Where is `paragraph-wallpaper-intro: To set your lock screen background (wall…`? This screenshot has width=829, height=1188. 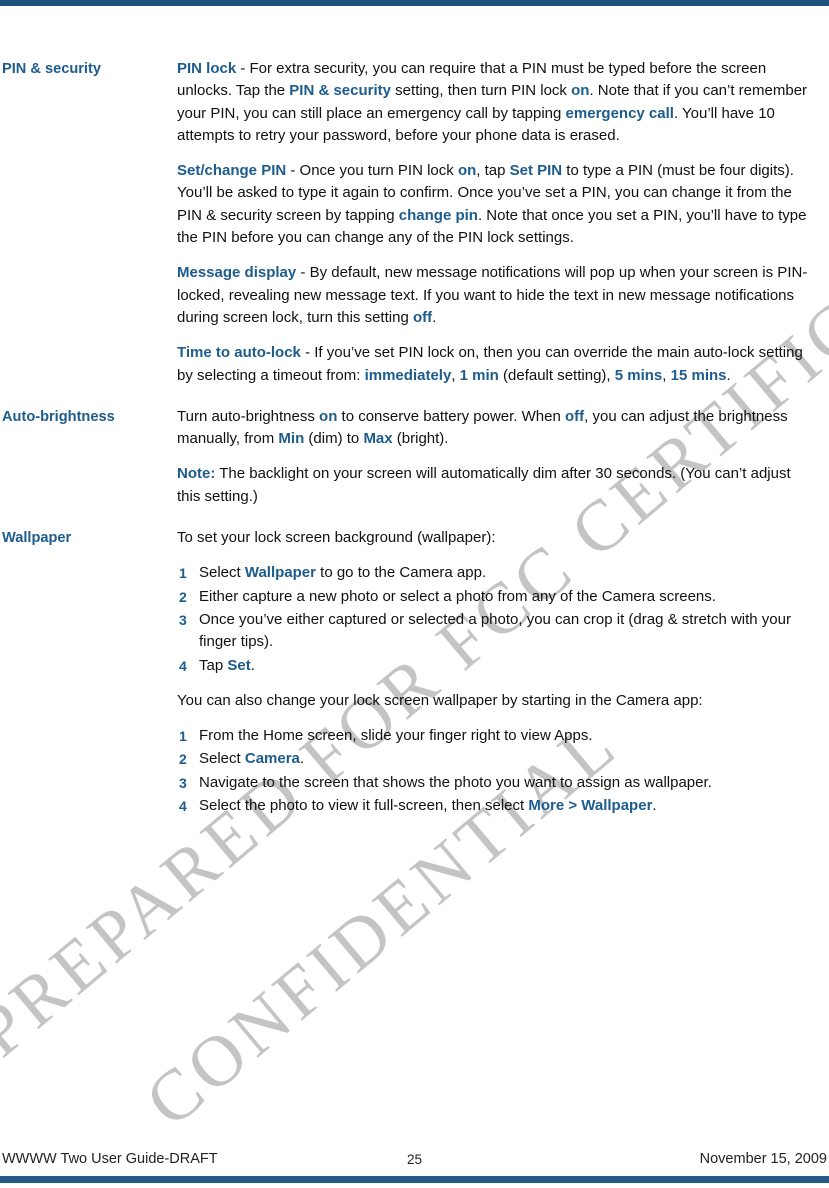 paragraph-wallpaper-intro: To set your lock screen background (wall… is located at coordinates (336, 538).